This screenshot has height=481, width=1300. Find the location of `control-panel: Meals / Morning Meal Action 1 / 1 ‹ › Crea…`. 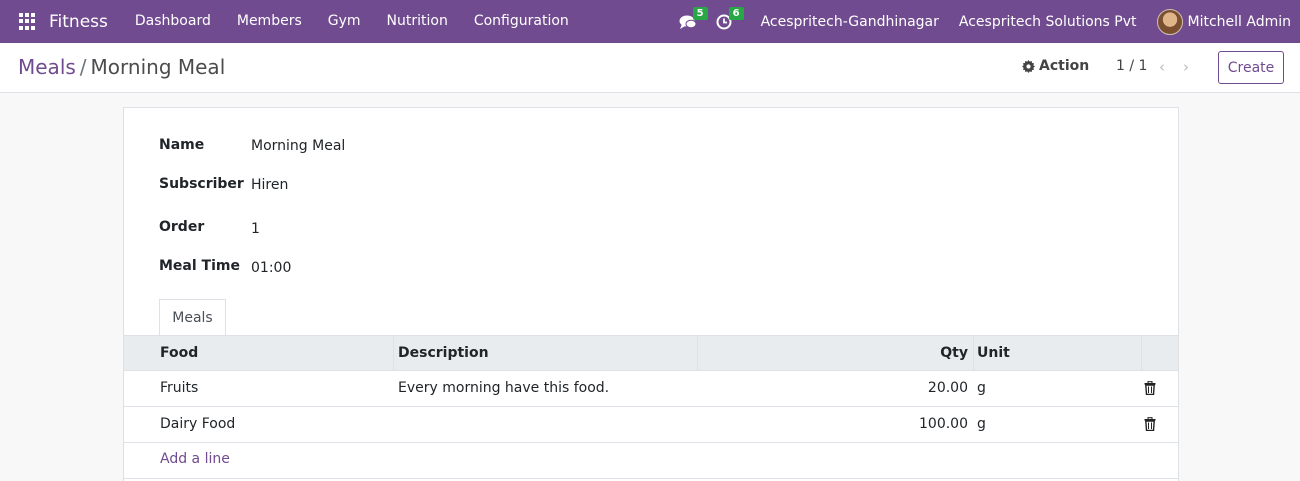

control-panel: Meals / Morning Meal Action 1 / 1 ‹ › Crea… is located at coordinates (650, 68).